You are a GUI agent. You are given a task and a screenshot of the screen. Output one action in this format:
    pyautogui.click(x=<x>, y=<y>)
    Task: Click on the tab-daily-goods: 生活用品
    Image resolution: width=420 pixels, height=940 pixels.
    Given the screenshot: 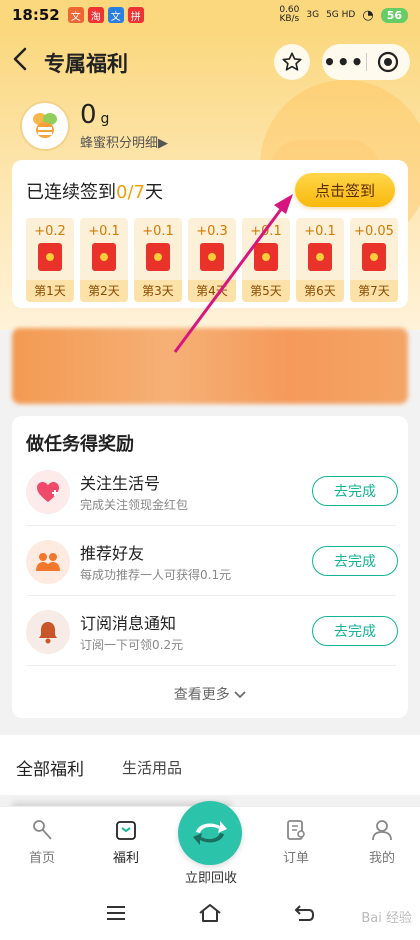 What is the action you would take?
    pyautogui.click(x=152, y=767)
    